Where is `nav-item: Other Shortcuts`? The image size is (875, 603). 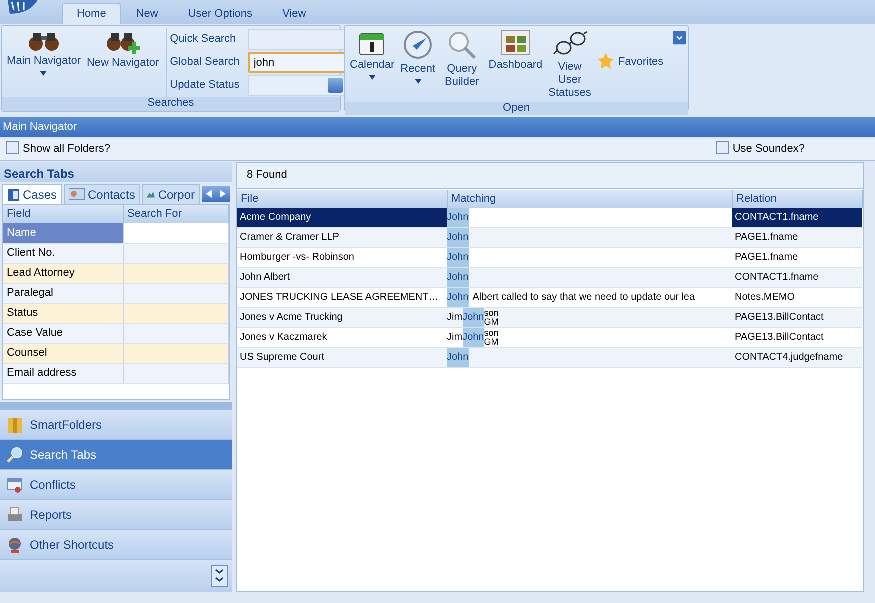 nav-item: Other Shortcuts is located at coordinates (116, 545).